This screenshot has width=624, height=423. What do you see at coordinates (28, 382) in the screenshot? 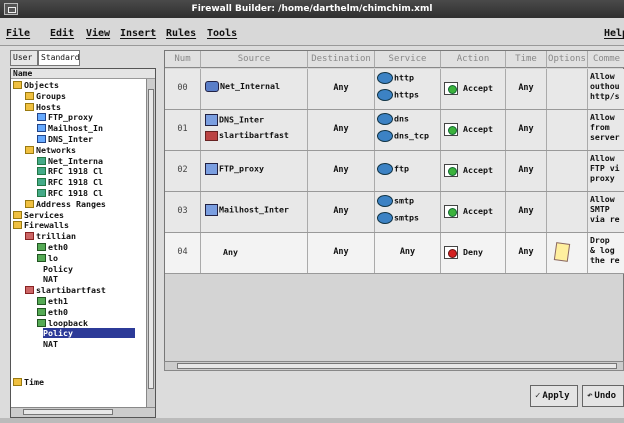
I see `tree-item: Time` at bounding box center [28, 382].